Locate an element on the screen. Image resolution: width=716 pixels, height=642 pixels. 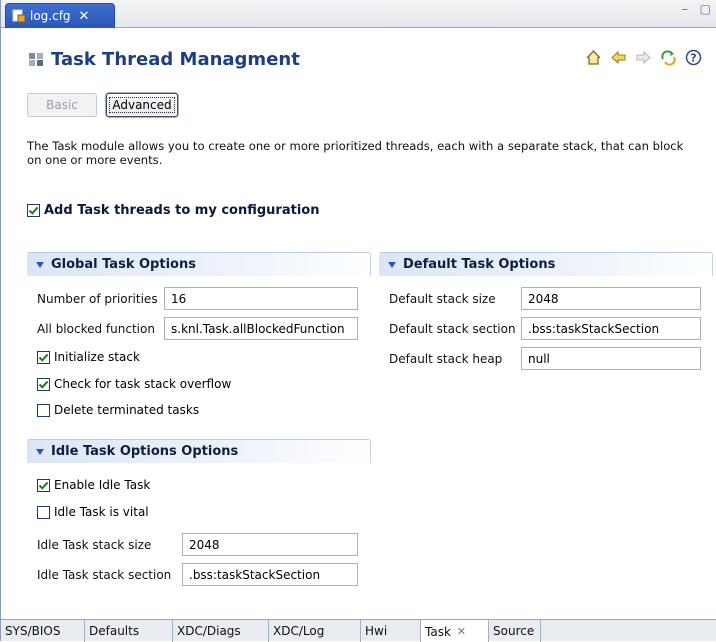
global-task-options-header: Global Task Options is located at coordinates (199, 264).